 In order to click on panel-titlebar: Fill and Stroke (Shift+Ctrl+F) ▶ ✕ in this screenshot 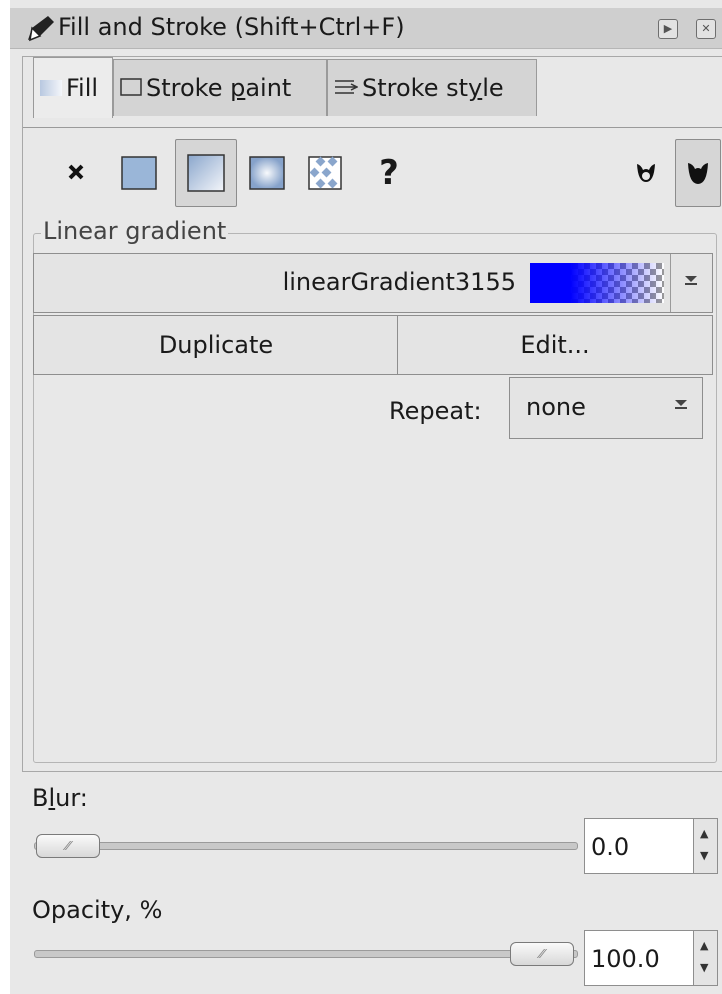, I will do `click(366, 28)`.